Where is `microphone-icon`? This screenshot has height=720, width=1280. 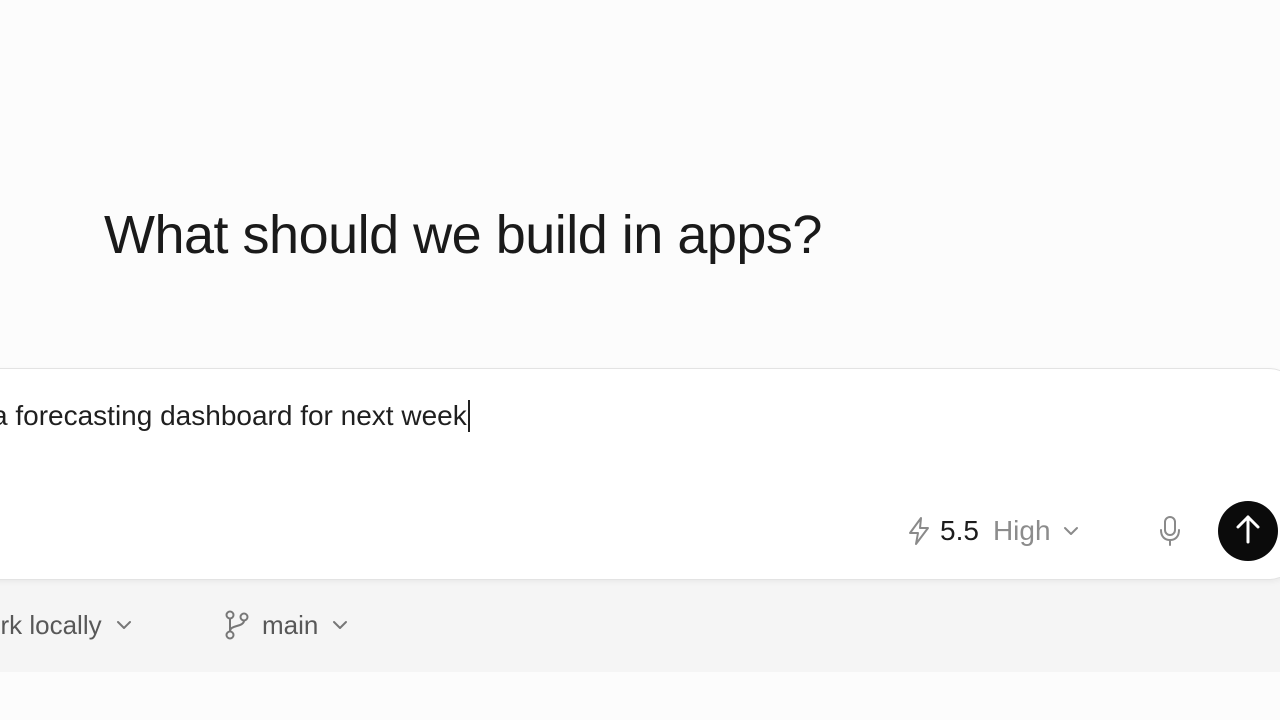 microphone-icon is located at coordinates (1170, 531).